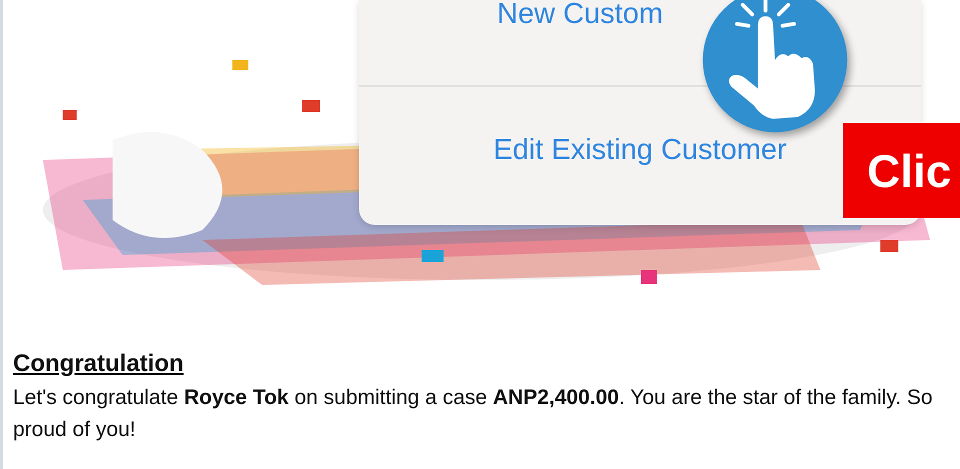 The width and height of the screenshot is (960, 469). What do you see at coordinates (473, 414) in the screenshot?
I see `message-text: Let's congratulate Royce Tok on submitting a case ANP2,400.00. You are the star of the family. So proud of you!` at bounding box center [473, 414].